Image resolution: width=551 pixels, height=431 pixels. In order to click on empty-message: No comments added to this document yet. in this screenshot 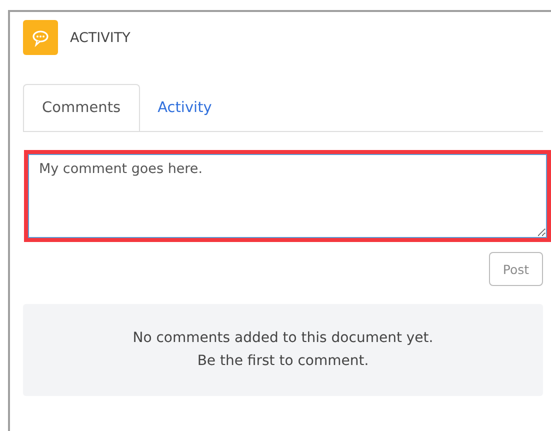, I will do `click(283, 338)`.